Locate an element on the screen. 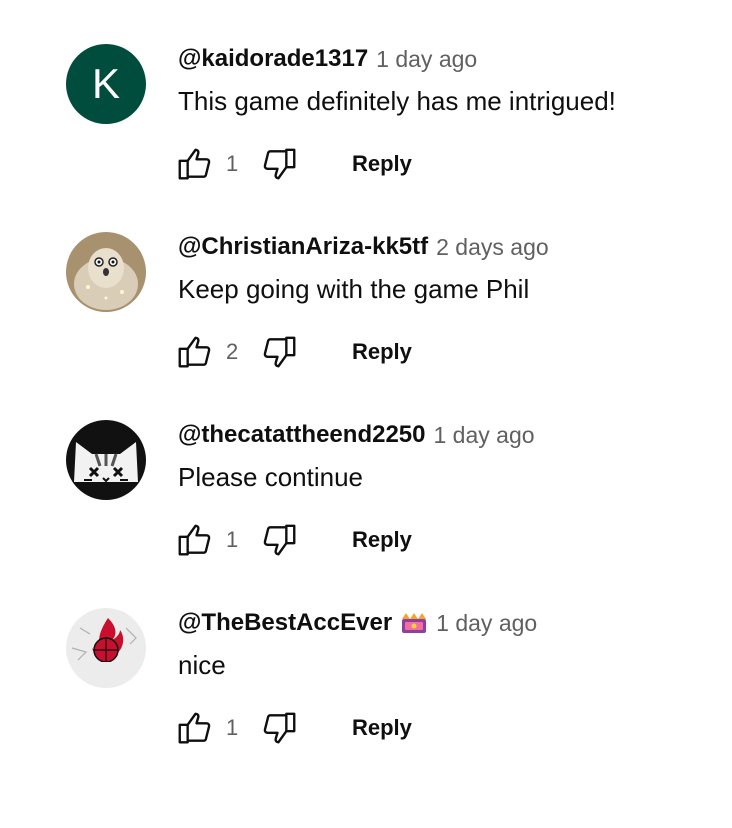  comment-actions: 2 Reply is located at coordinates (293, 352).